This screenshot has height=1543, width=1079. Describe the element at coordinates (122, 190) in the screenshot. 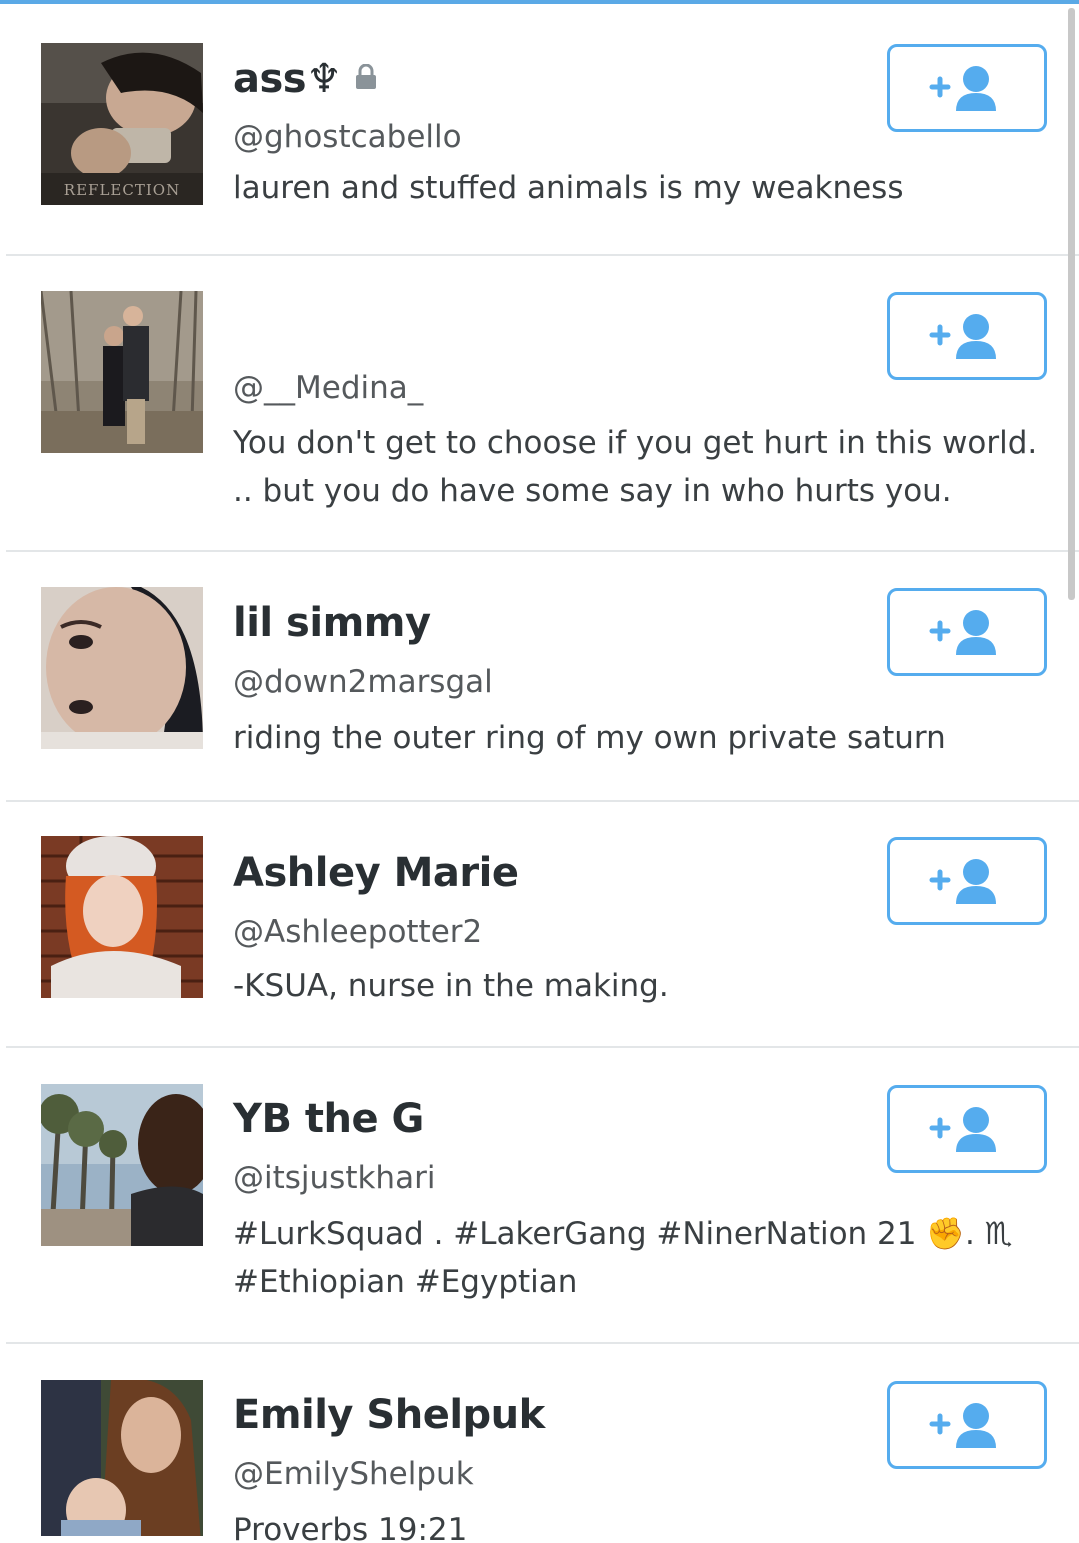

I see `svg-text: REFLECTION` at that location.